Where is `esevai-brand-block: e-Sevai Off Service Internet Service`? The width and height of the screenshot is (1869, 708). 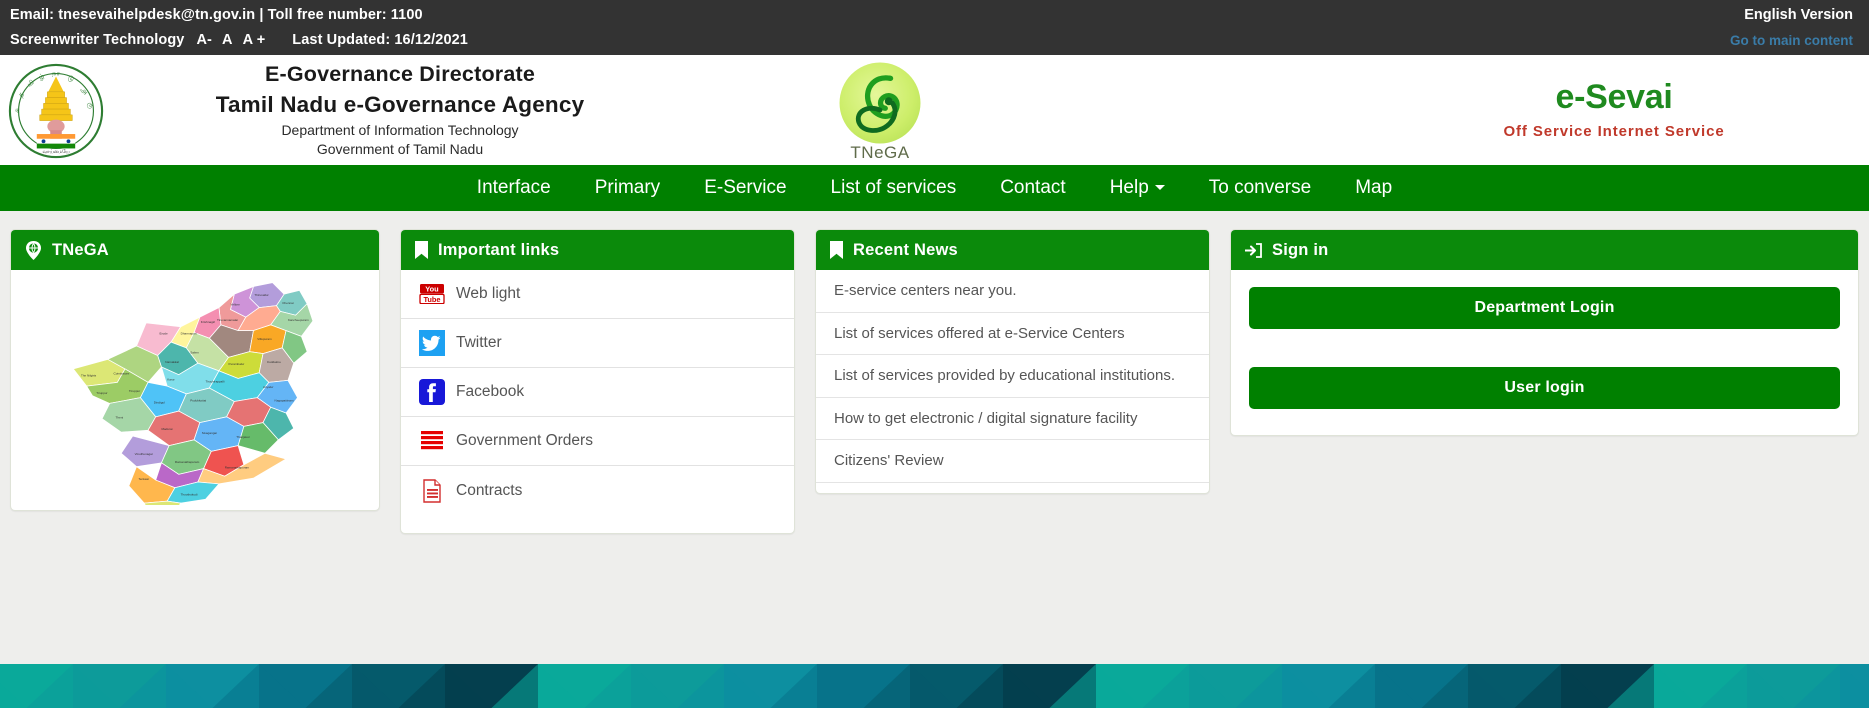
esevai-brand-block: e-Sevai Off Service Internet Service is located at coordinates (1614, 110).